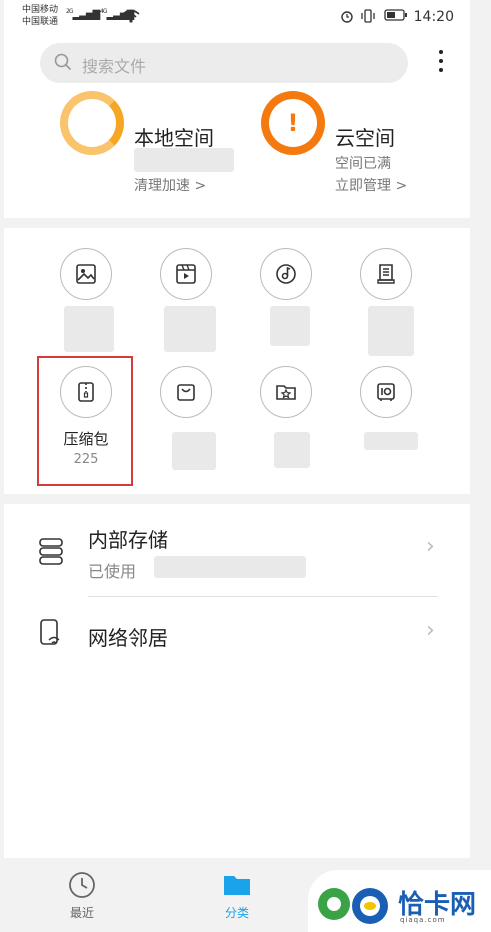  I want to click on local-storage-title: 本地空间, so click(174, 136).